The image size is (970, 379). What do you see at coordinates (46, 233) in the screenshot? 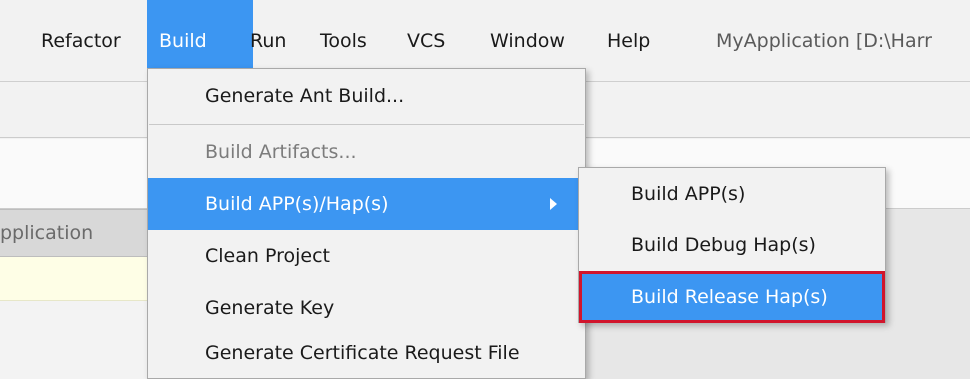
I see `editor-tab: pplication` at bounding box center [46, 233].